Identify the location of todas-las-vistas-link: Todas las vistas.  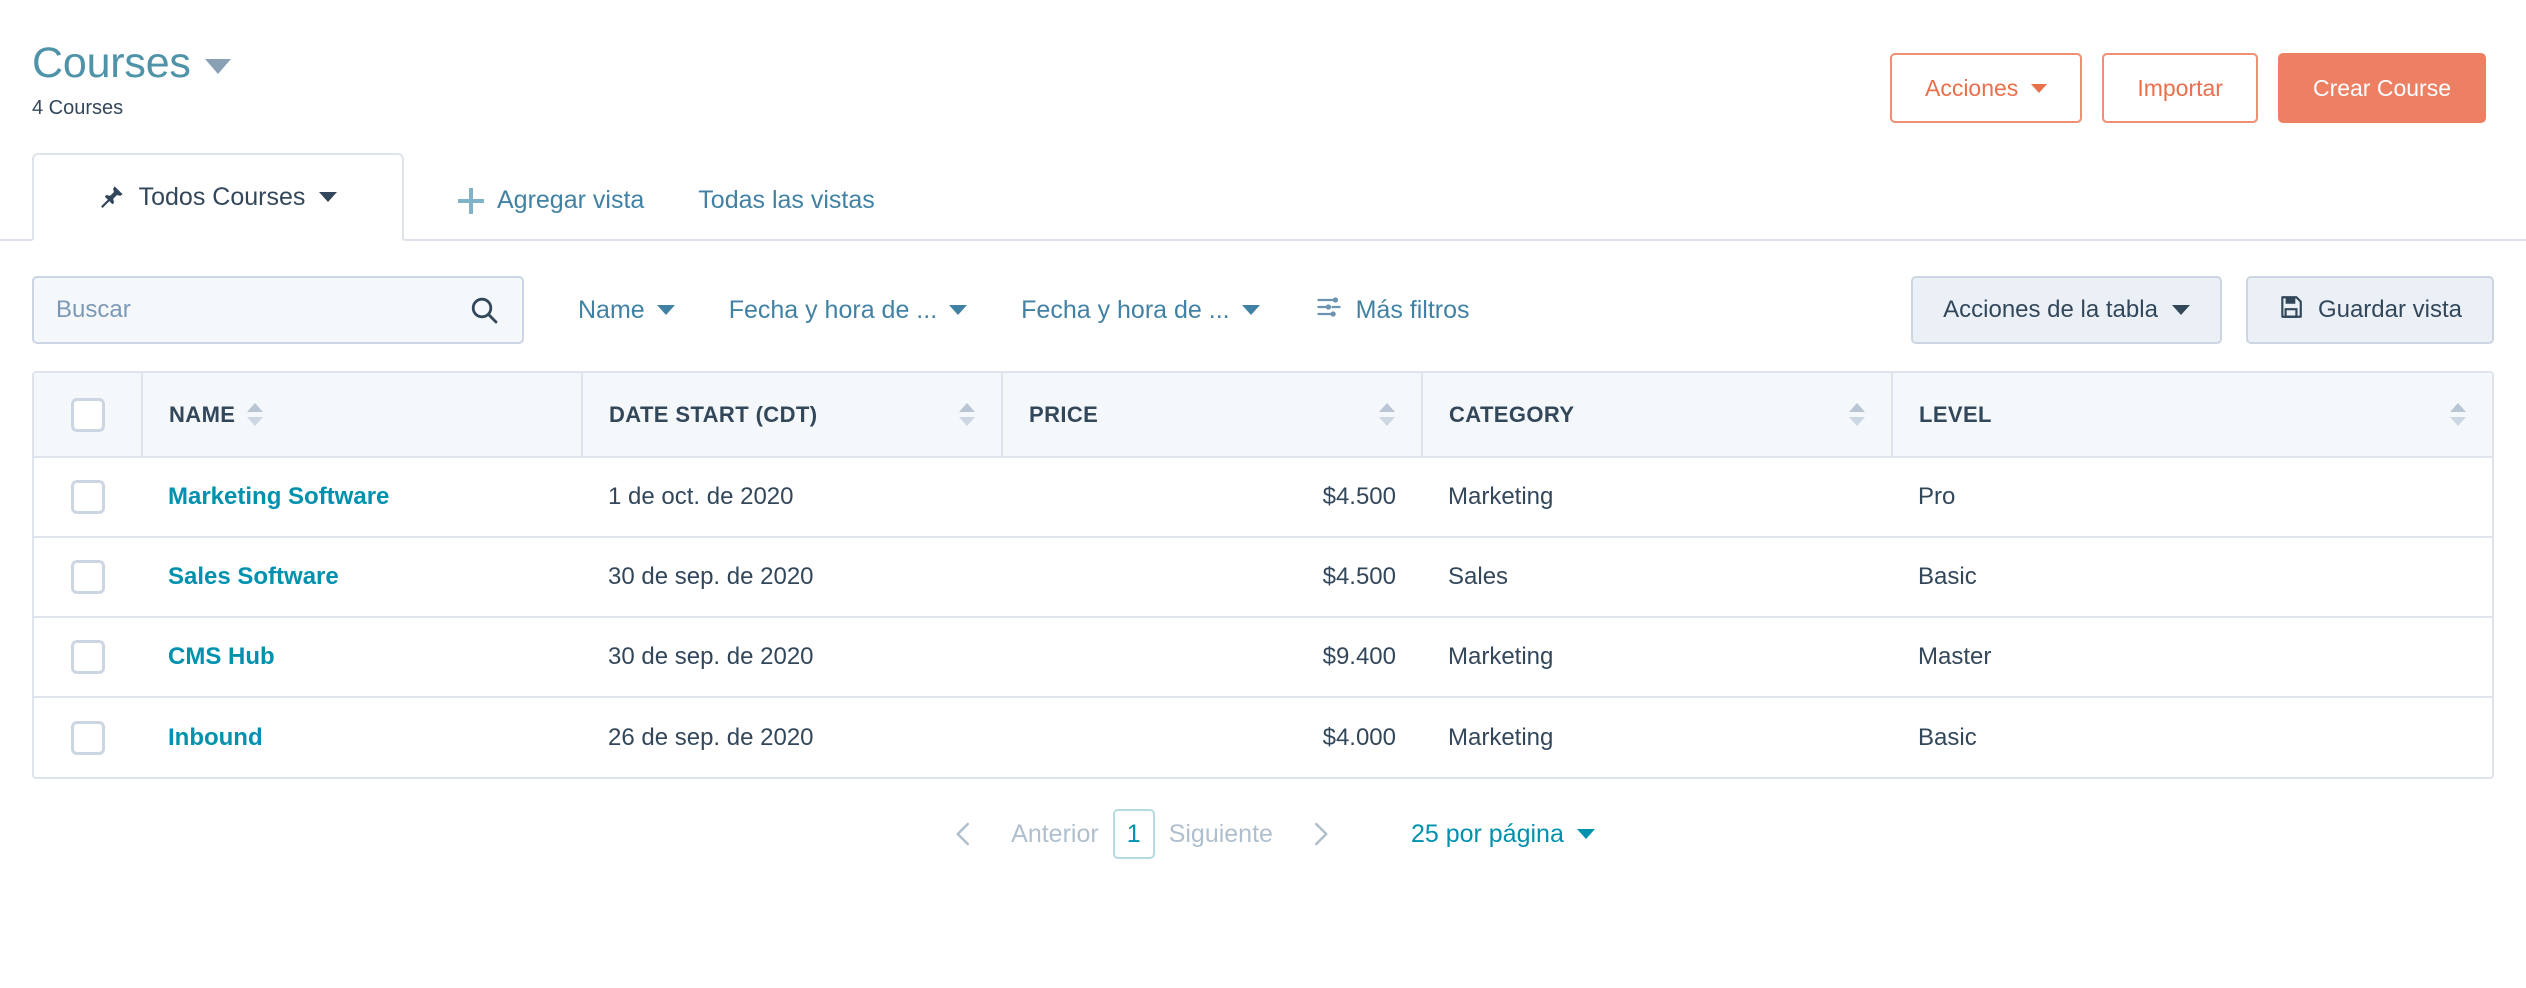
(786, 213).